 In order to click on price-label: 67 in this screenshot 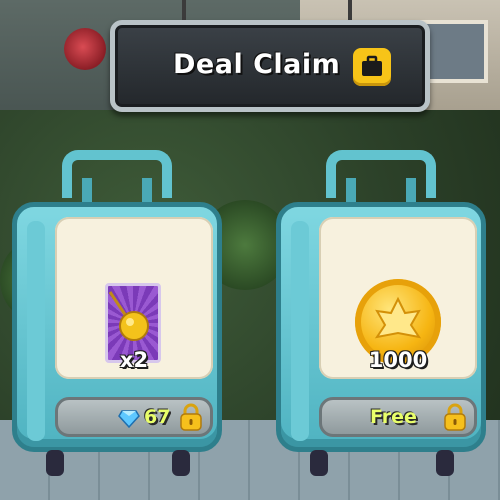, I will do `click(157, 417)`.